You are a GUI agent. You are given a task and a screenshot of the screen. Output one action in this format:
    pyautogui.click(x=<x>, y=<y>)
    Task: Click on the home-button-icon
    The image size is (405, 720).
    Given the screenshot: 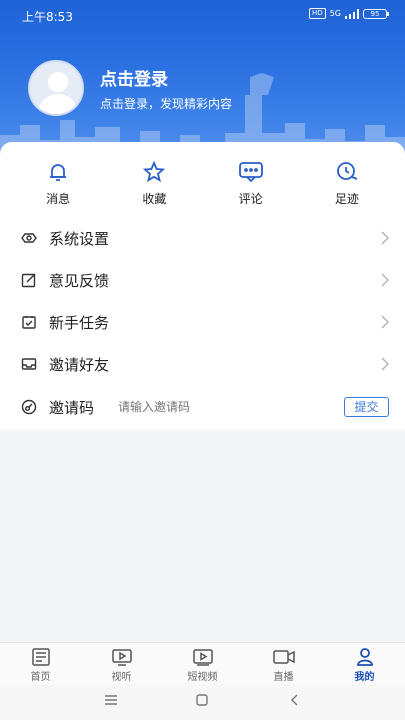 What is the action you would take?
    pyautogui.click(x=202, y=700)
    